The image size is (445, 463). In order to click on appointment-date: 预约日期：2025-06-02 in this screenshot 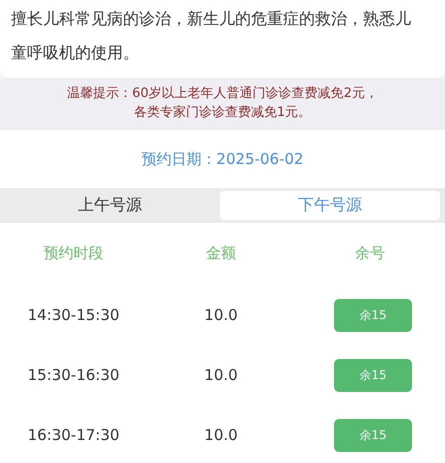, I will do `click(222, 159)`.